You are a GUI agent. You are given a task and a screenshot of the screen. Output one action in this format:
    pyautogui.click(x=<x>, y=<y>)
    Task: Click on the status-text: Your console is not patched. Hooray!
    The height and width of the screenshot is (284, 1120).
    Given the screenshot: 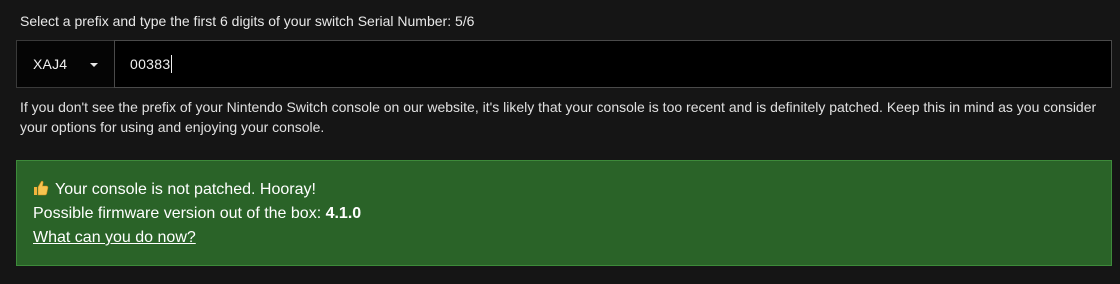 What is the action you would take?
    pyautogui.click(x=185, y=189)
    